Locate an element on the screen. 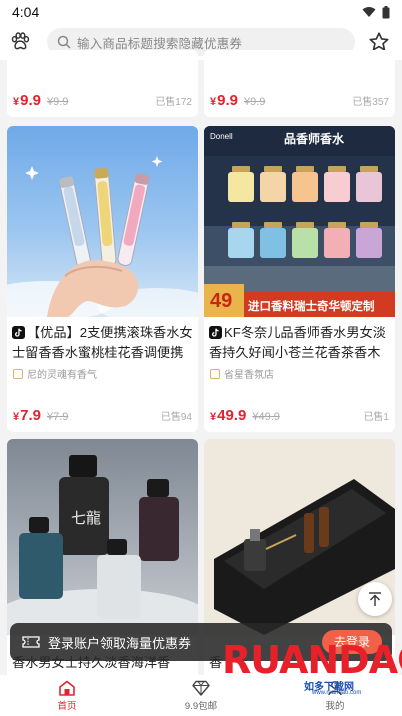  sold-count: 已售1 is located at coordinates (376, 417).